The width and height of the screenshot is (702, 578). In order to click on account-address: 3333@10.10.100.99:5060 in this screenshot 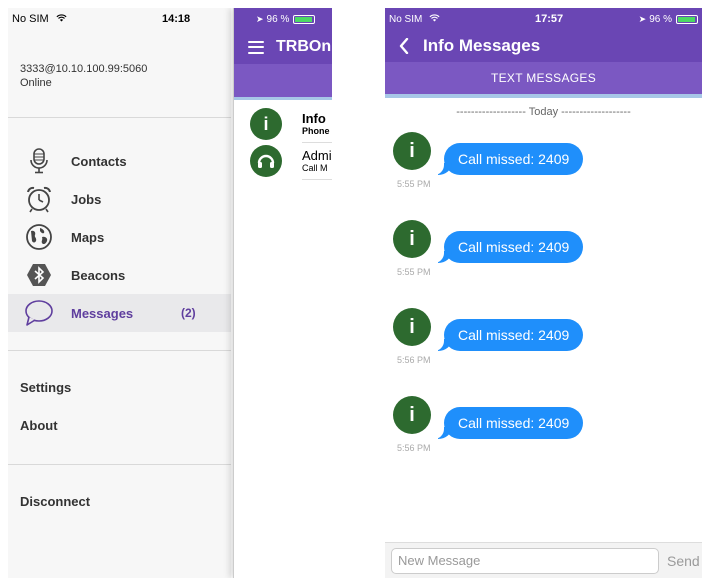, I will do `click(84, 69)`.